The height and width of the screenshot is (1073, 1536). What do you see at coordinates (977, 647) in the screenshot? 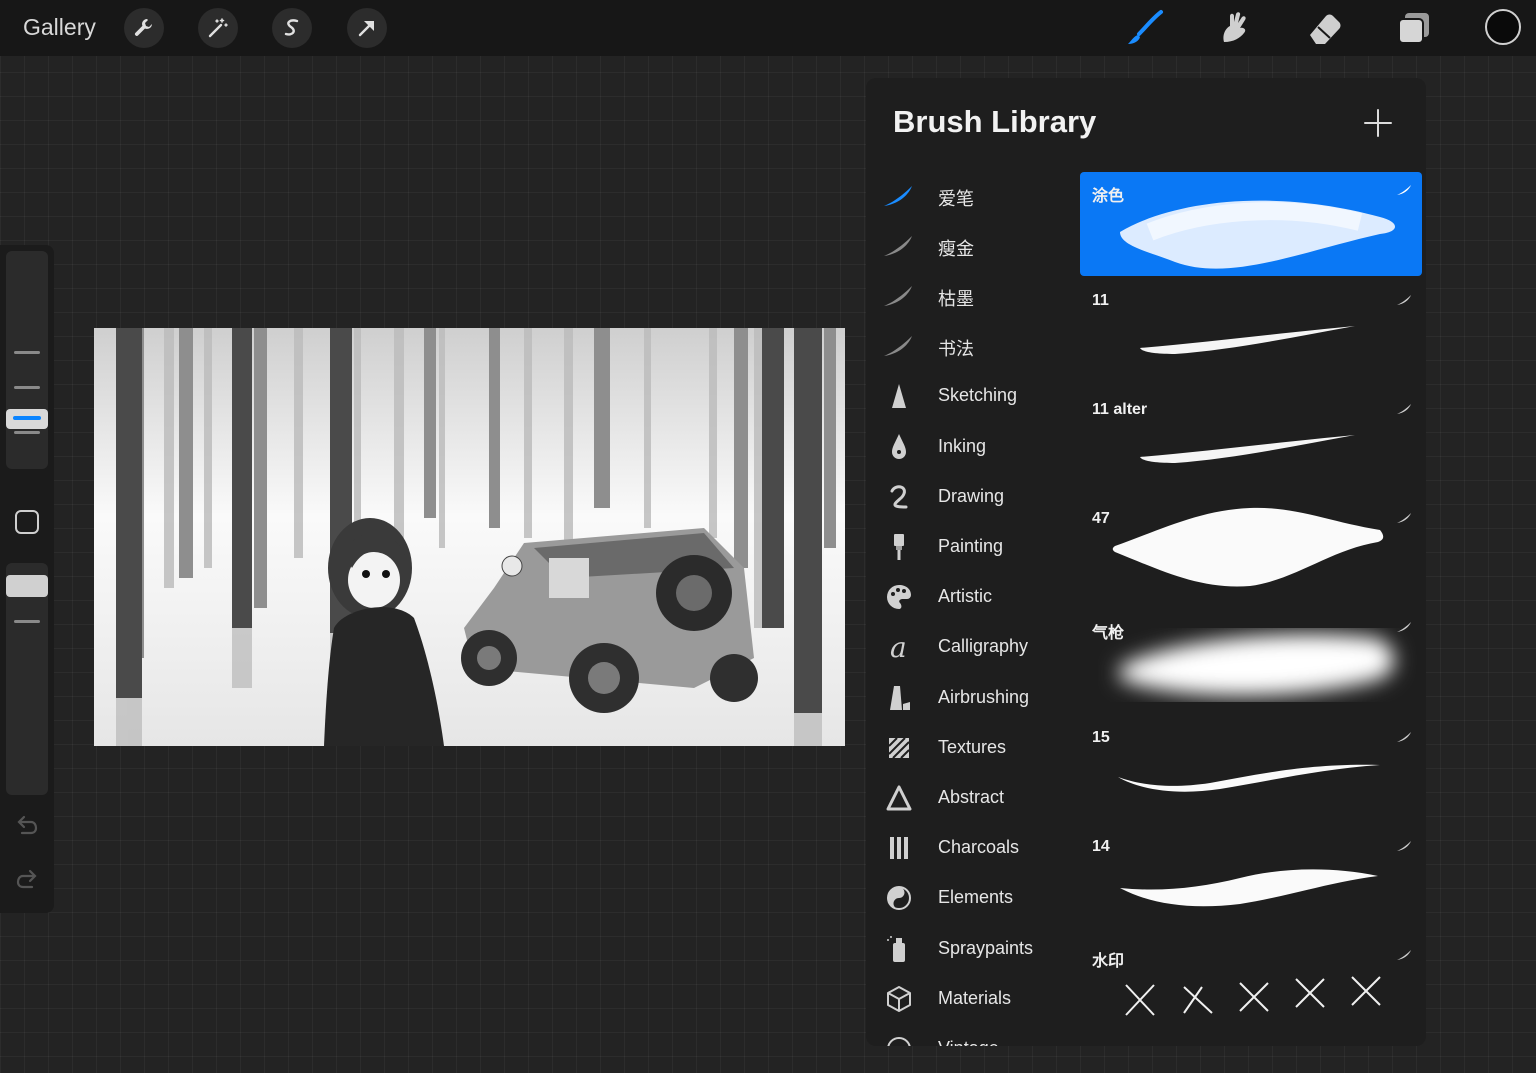
I see `category-calligraphy: a Calligraphy` at bounding box center [977, 647].